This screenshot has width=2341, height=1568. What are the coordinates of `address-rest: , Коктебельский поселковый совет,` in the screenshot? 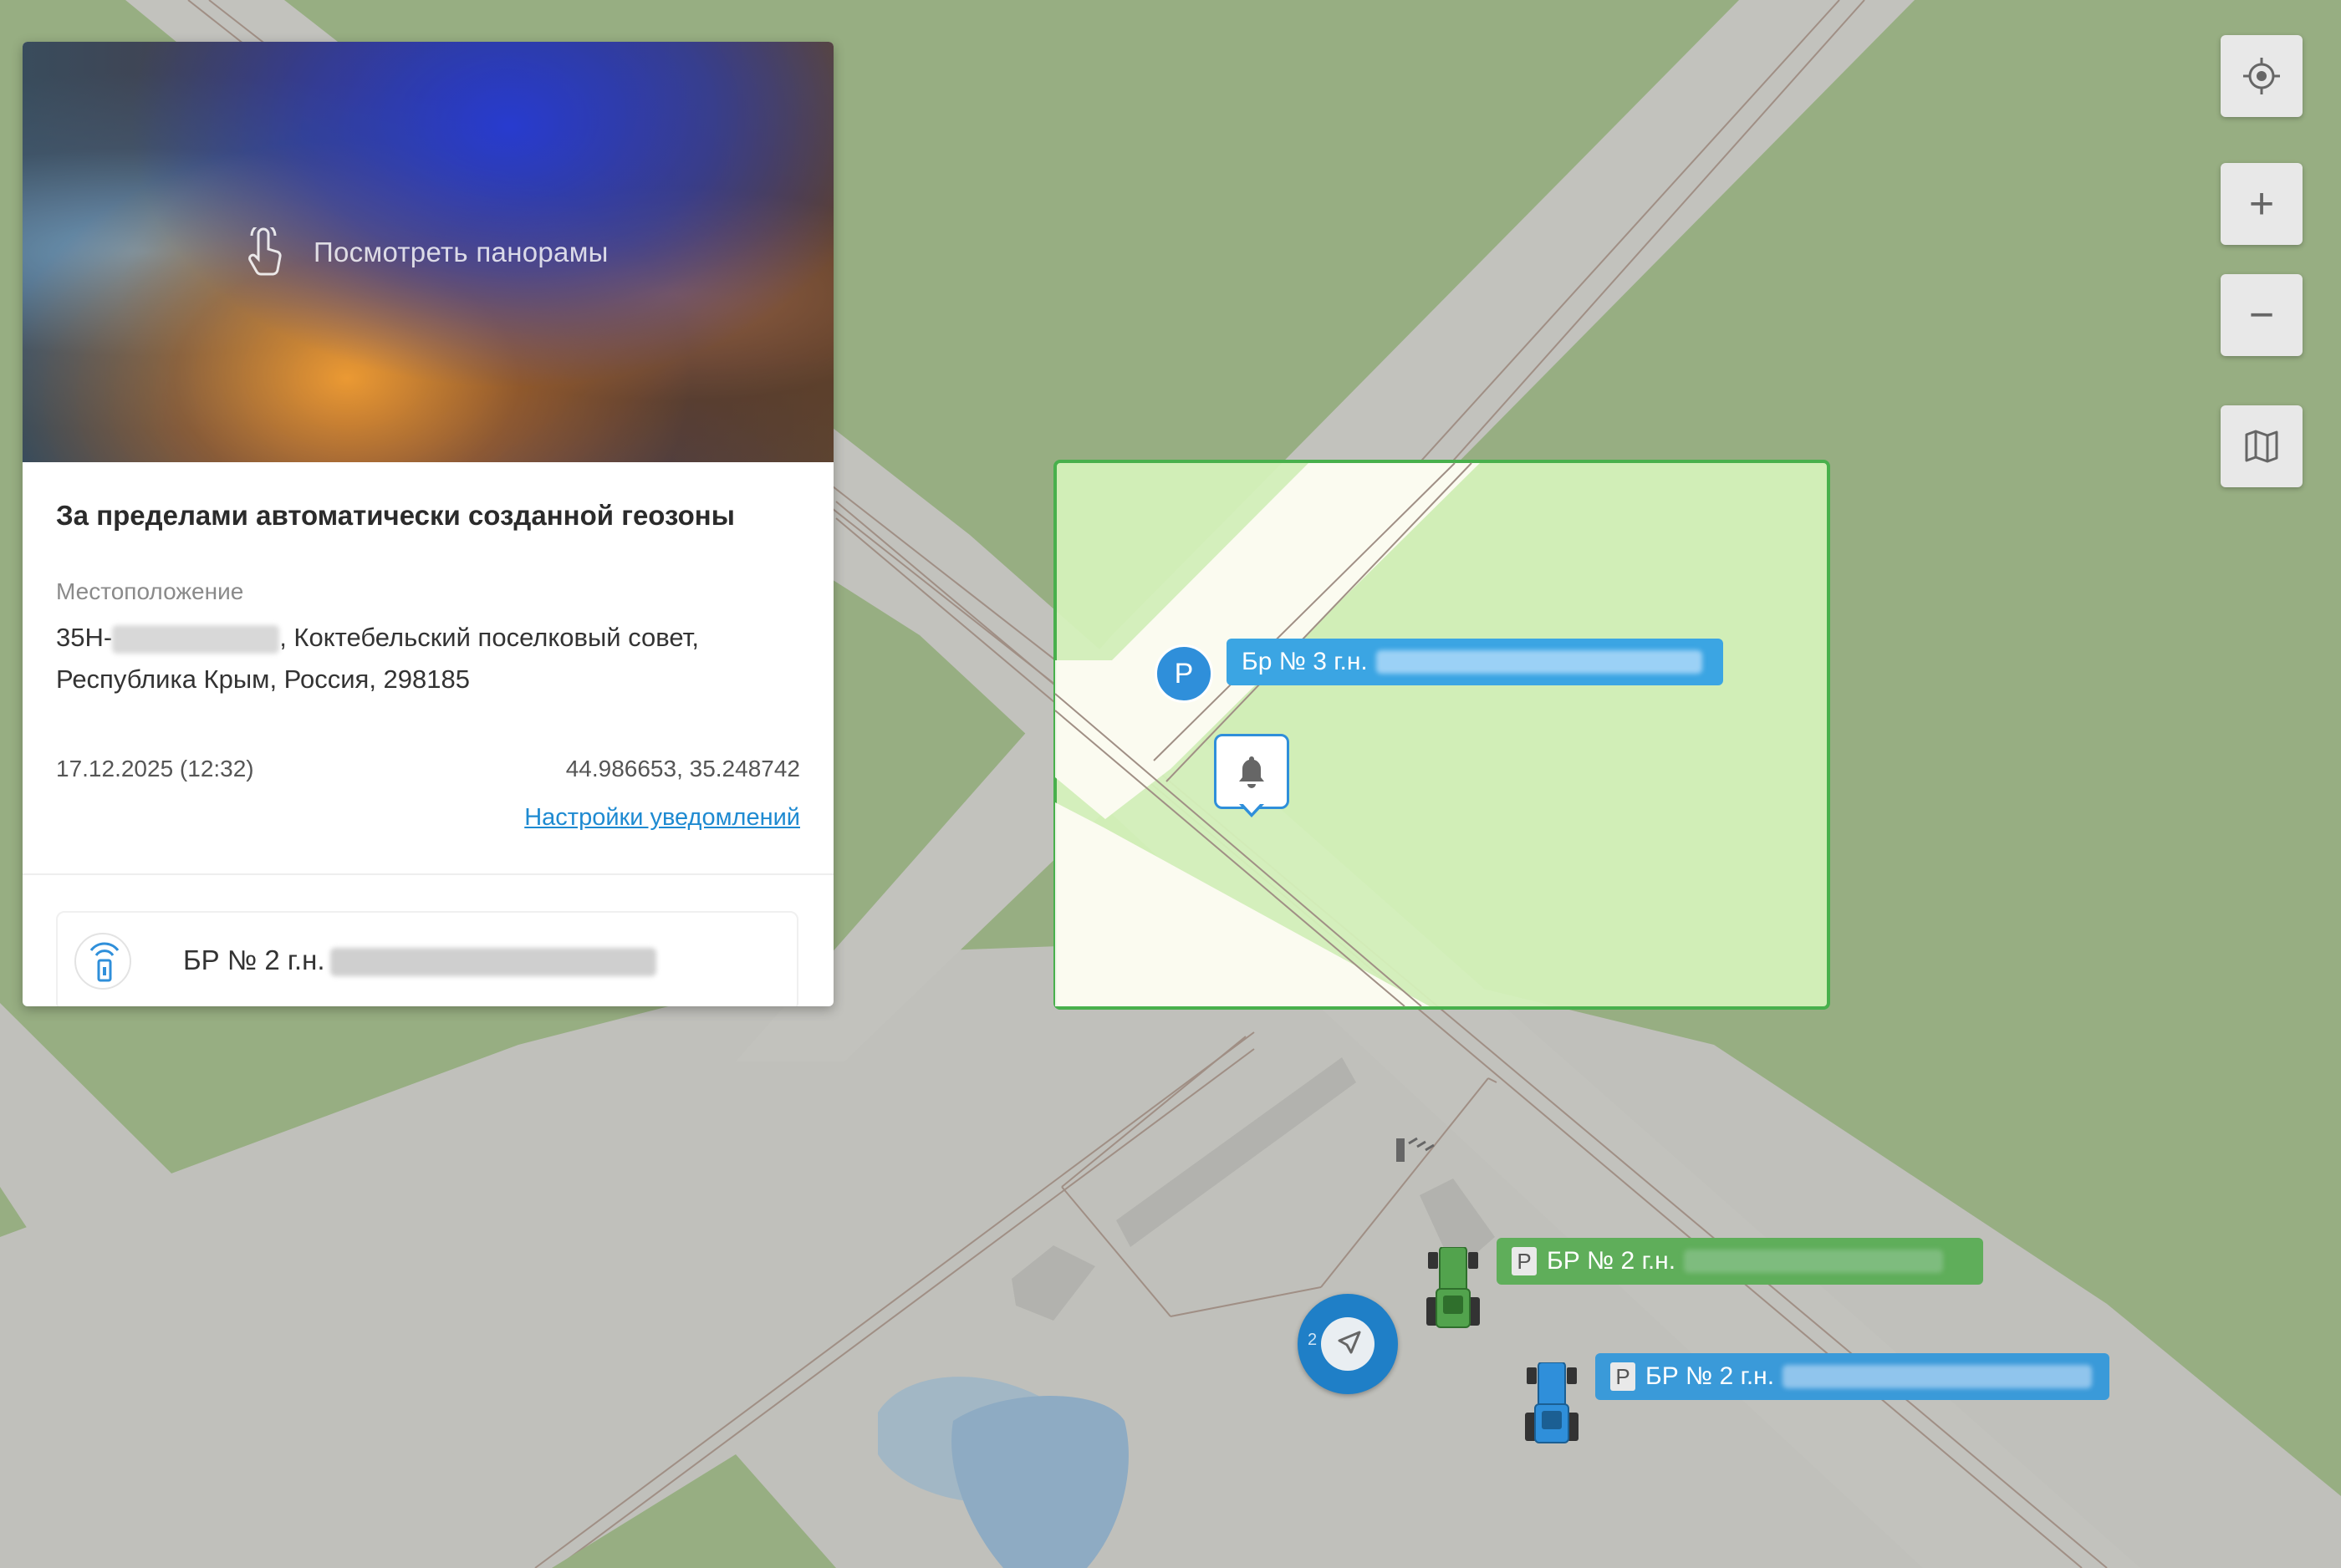 It's located at (489, 637).